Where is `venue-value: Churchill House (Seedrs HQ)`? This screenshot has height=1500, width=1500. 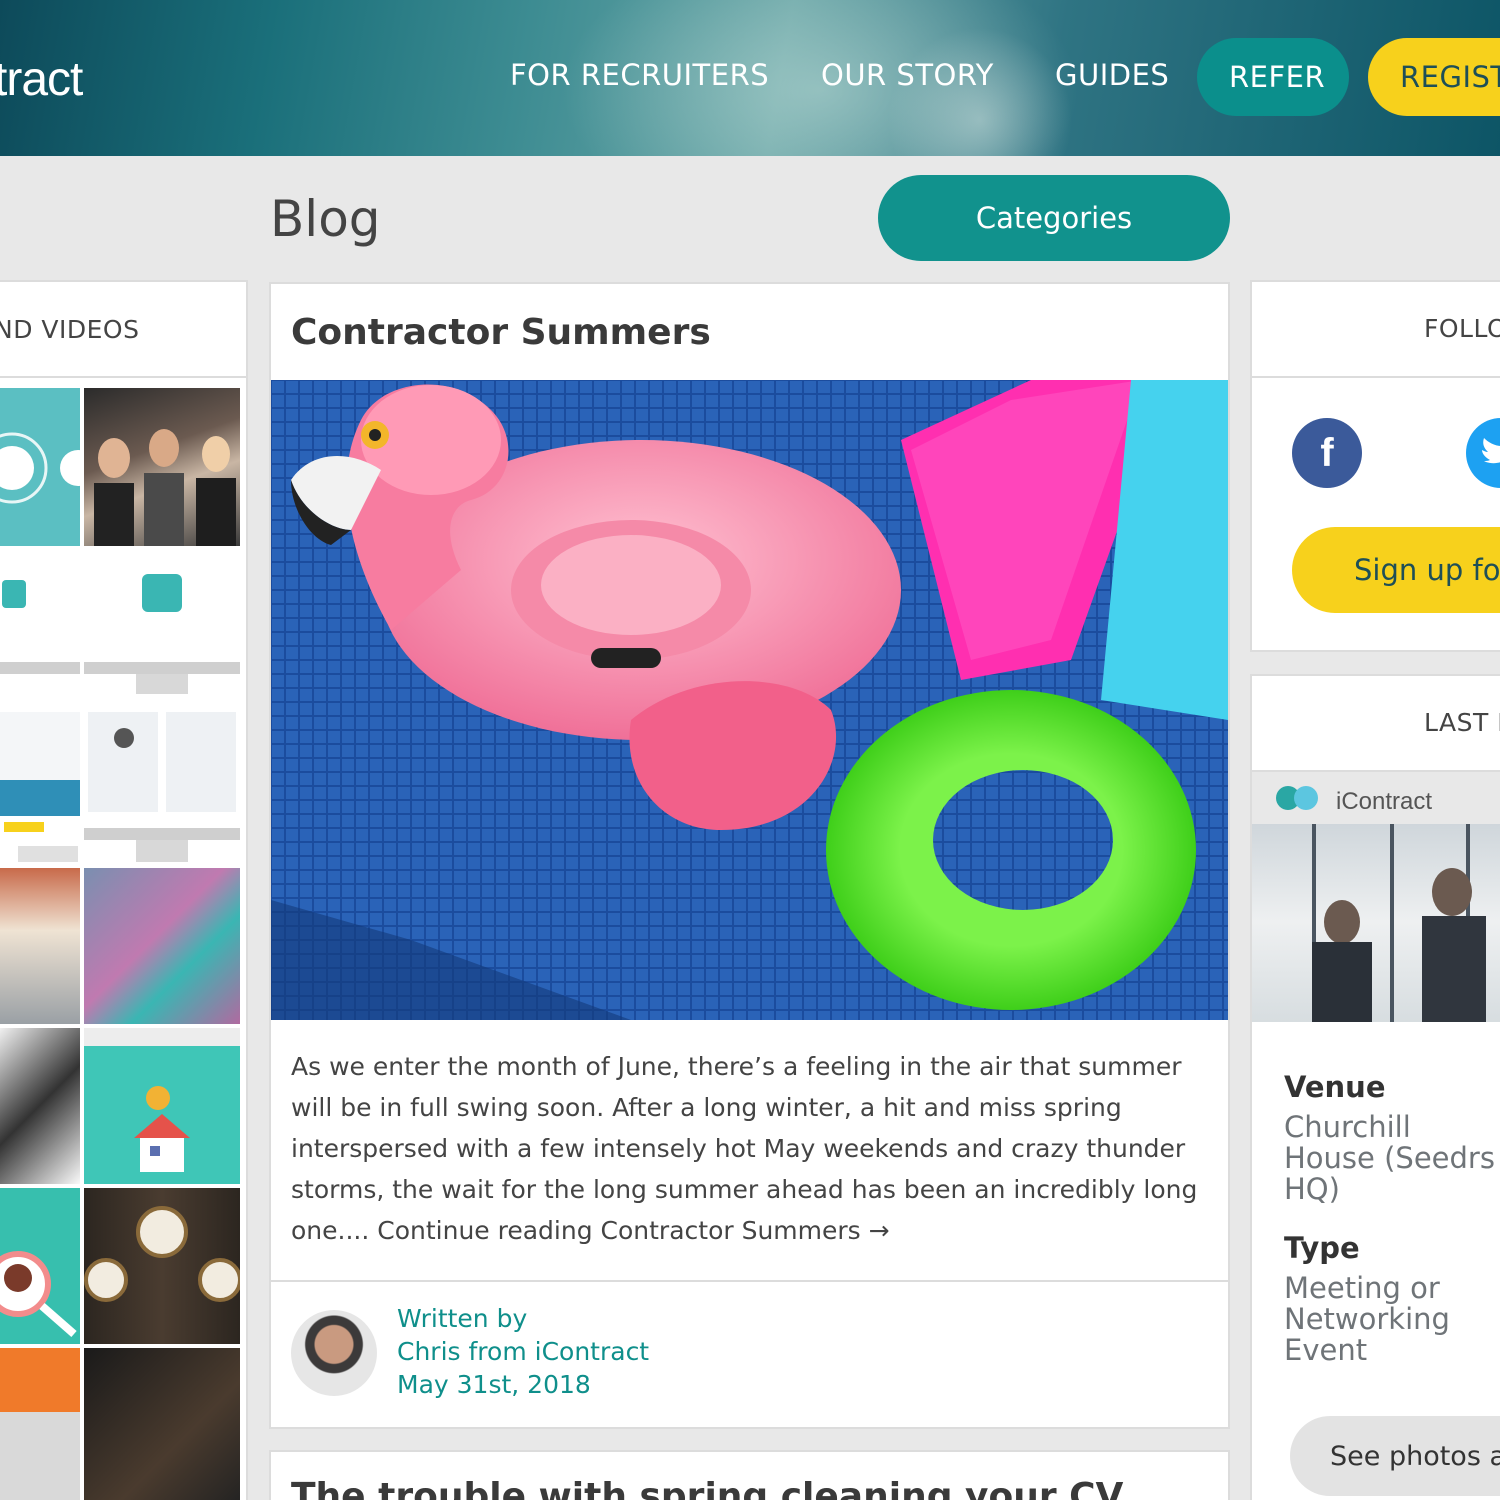 venue-value: Churchill House (Seedrs HQ) is located at coordinates (1389, 1158).